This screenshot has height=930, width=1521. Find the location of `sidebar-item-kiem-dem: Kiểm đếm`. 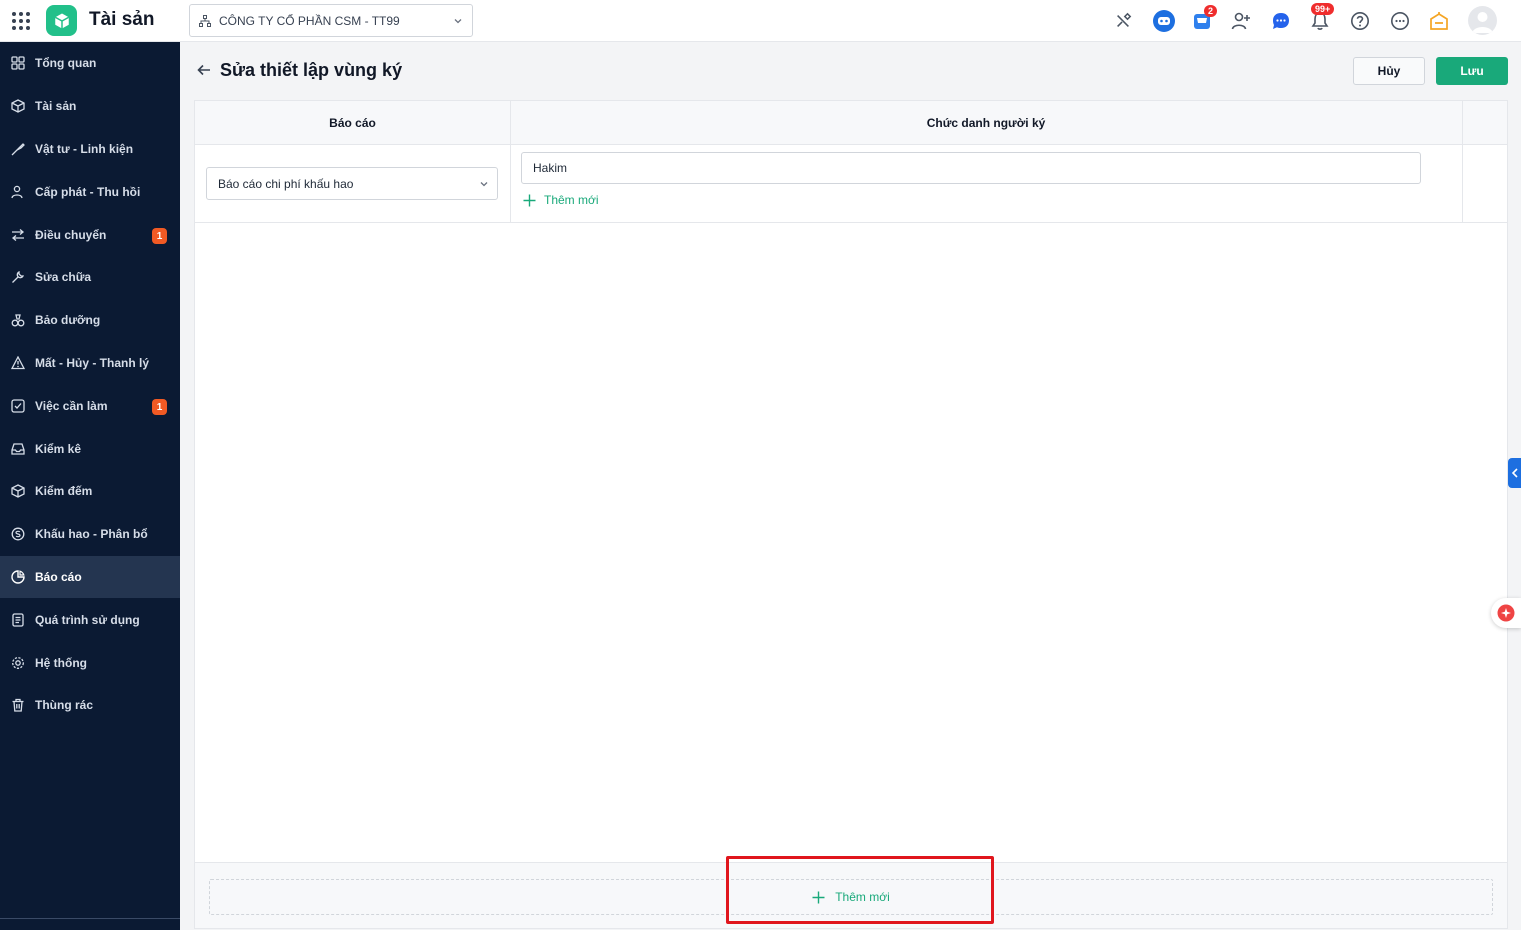

sidebar-item-kiem-dem: Kiểm đếm is located at coordinates (90, 491).